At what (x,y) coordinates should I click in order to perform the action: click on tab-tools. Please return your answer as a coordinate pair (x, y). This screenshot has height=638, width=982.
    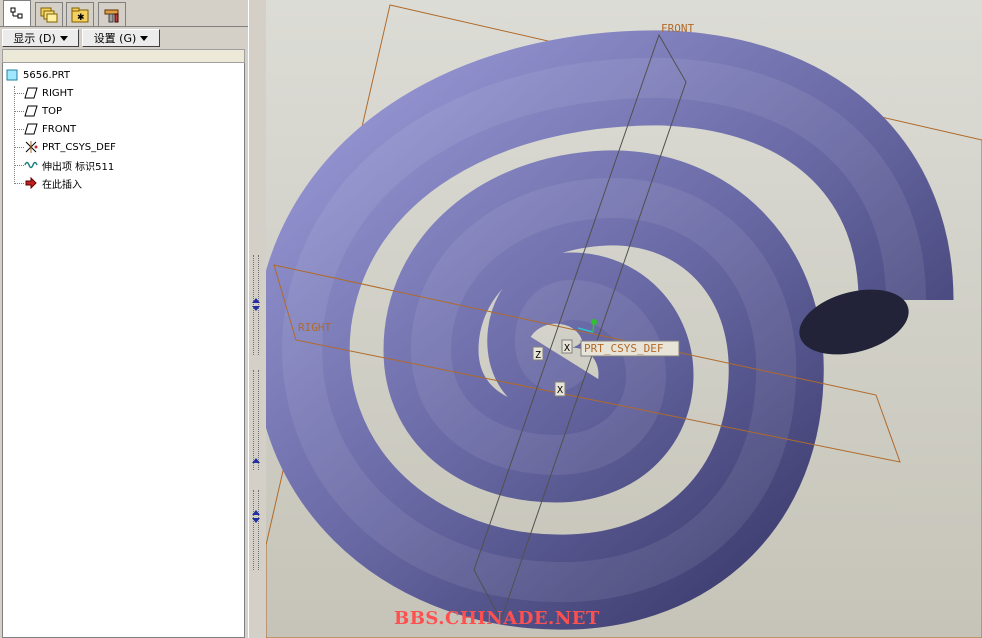
    Looking at the image, I should click on (112, 14).